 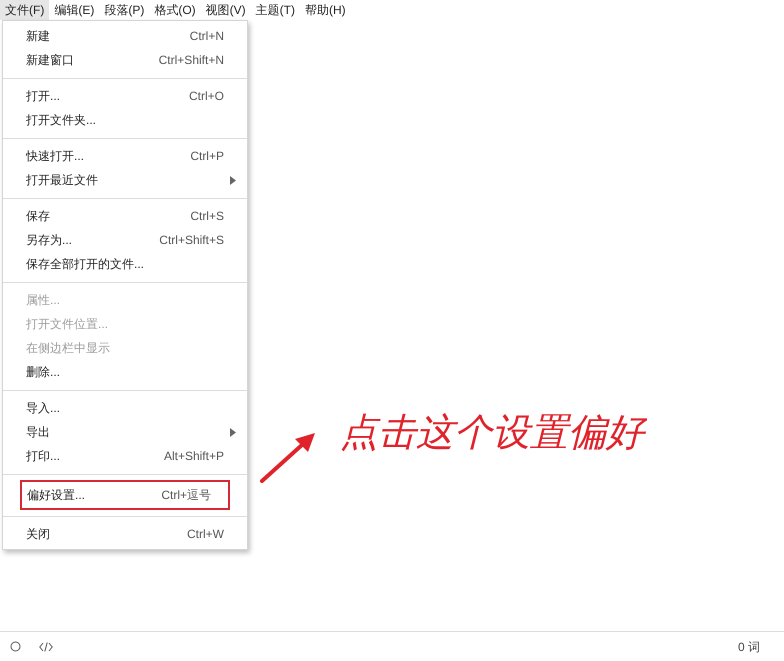 I want to click on menu-item: 快速打开... Ctrl+P, so click(x=125, y=156).